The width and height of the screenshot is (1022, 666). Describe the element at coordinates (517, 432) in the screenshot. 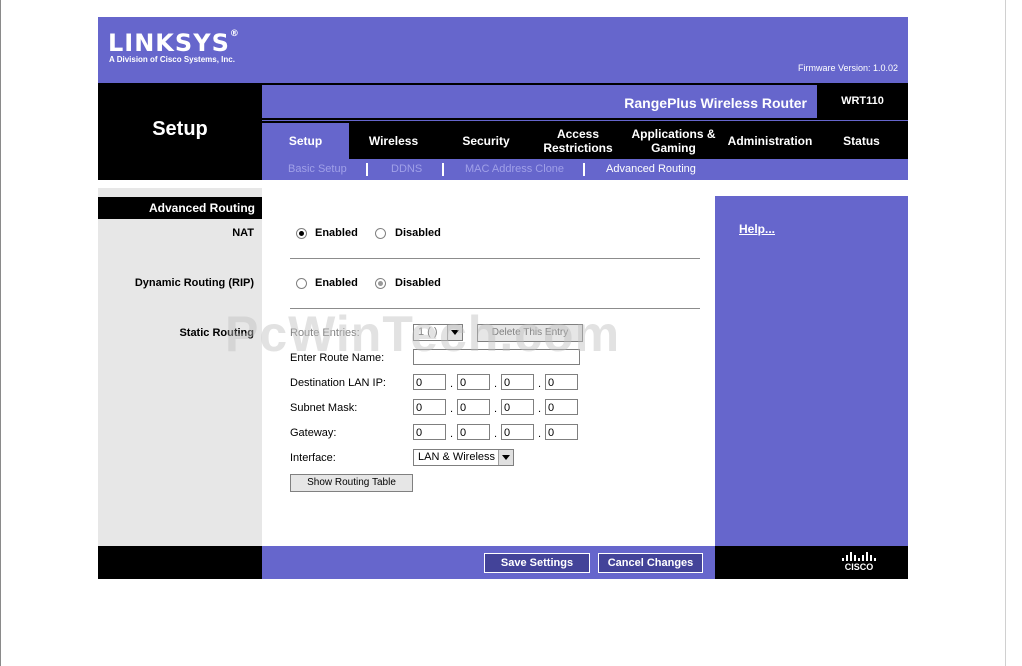

I see `gateway-octet-3: 0` at that location.